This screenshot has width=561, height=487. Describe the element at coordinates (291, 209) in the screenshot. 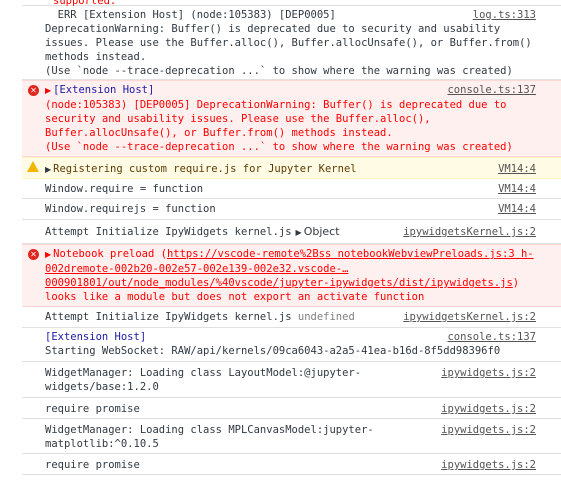

I see `console-message: VM14:4 Window.requirejs = function` at that location.